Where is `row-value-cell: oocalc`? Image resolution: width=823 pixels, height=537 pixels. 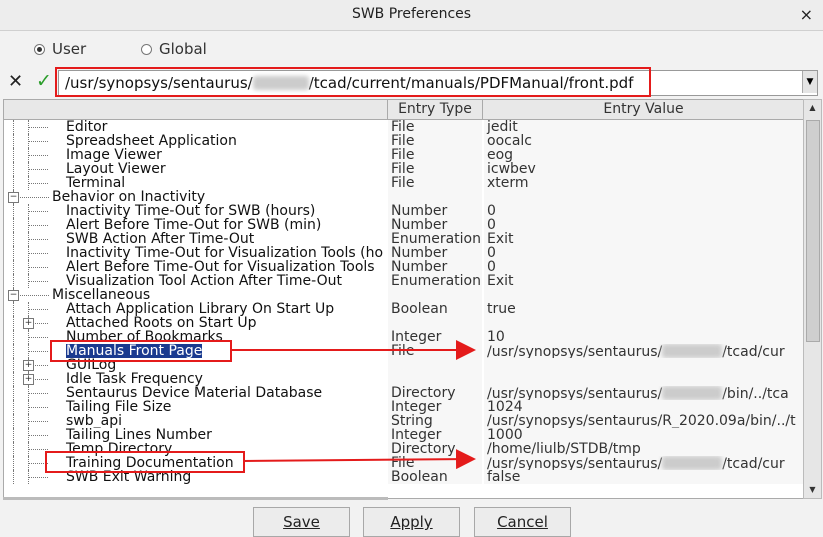 row-value-cell: oocalc is located at coordinates (643, 141).